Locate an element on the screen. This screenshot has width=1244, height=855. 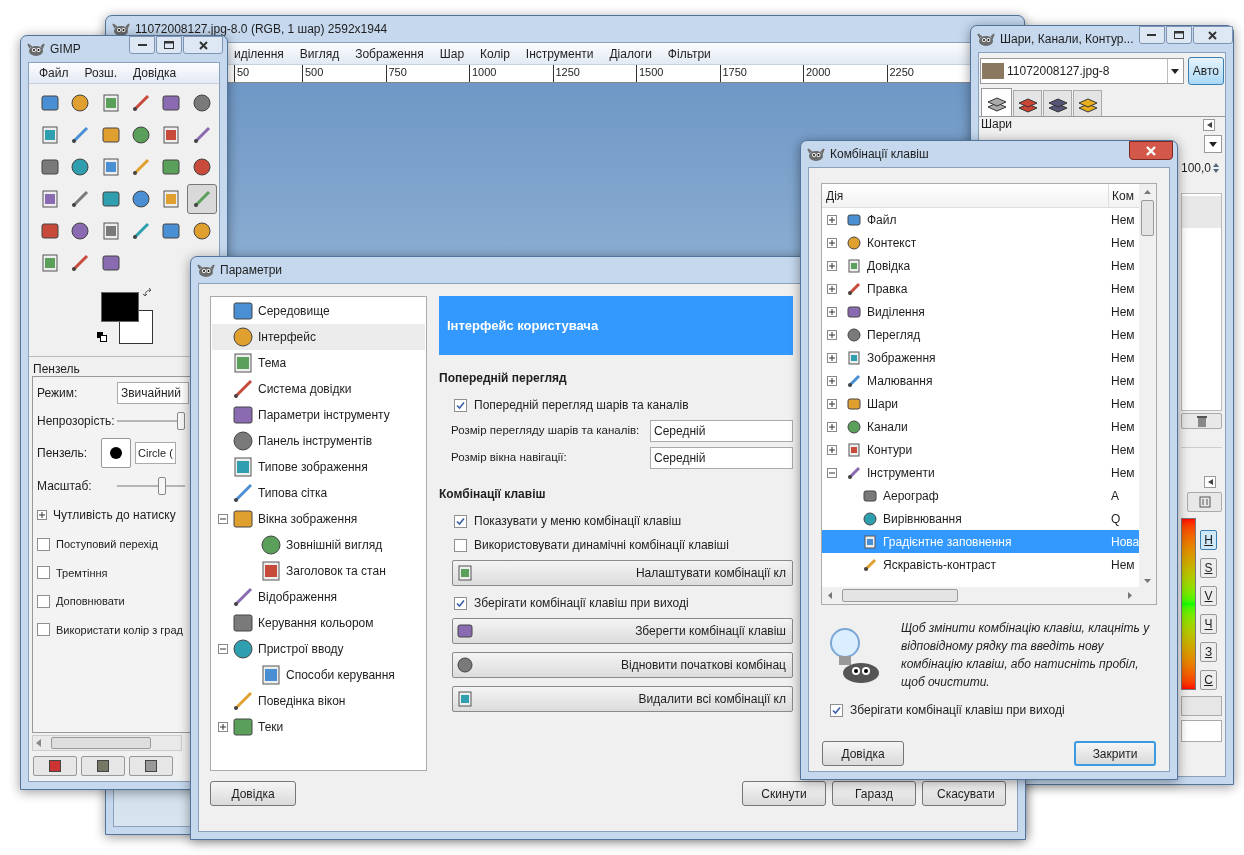
menu-item: Фільтри is located at coordinates (689, 53).